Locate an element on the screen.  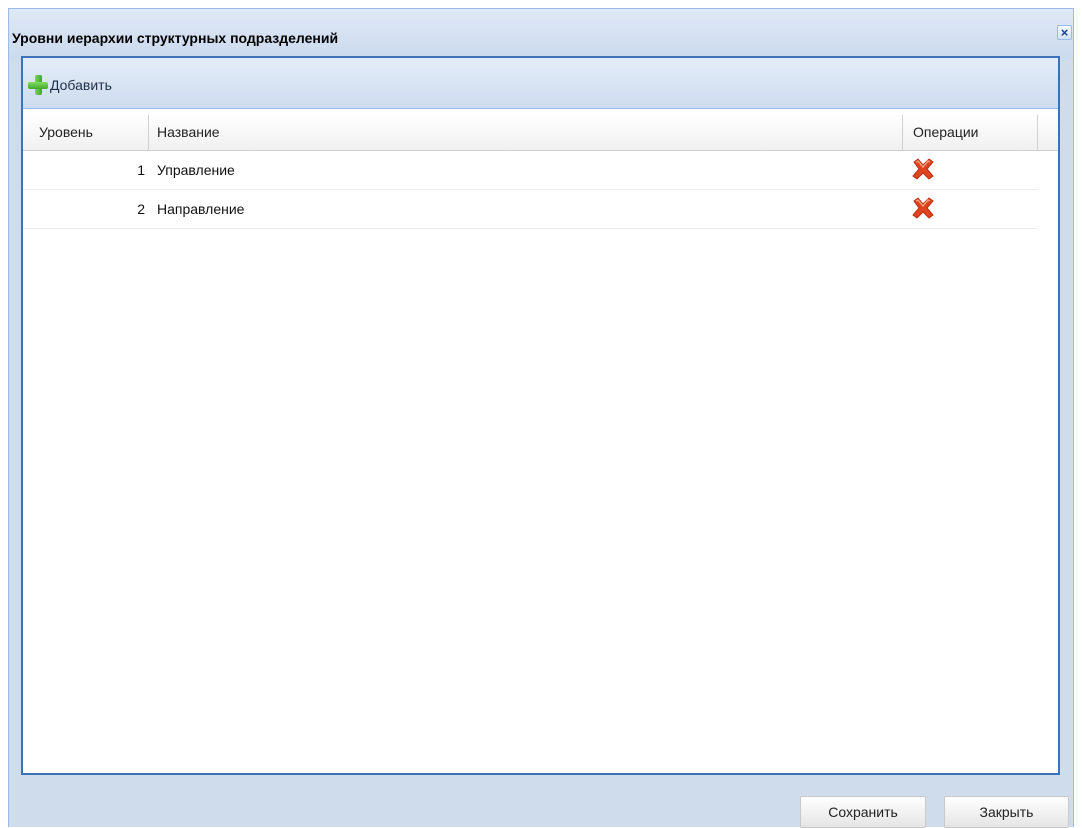
plus-icon is located at coordinates (38, 85).